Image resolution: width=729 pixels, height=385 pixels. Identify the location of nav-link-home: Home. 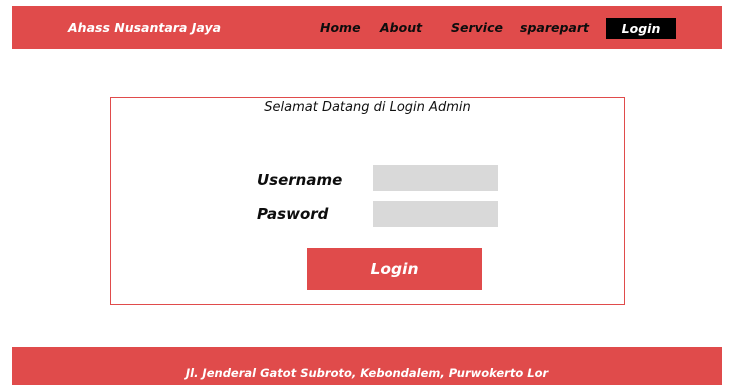
(340, 27).